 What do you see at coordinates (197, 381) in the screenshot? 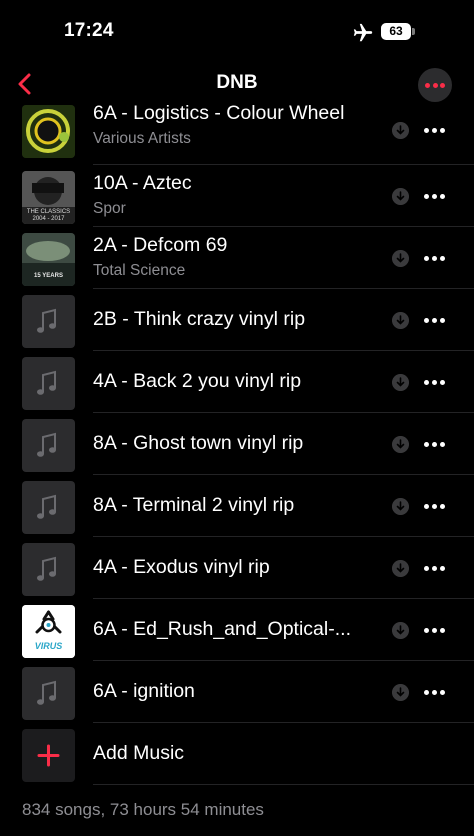
I see `song-title: 4A - Back 2 you vinyl rip` at bounding box center [197, 381].